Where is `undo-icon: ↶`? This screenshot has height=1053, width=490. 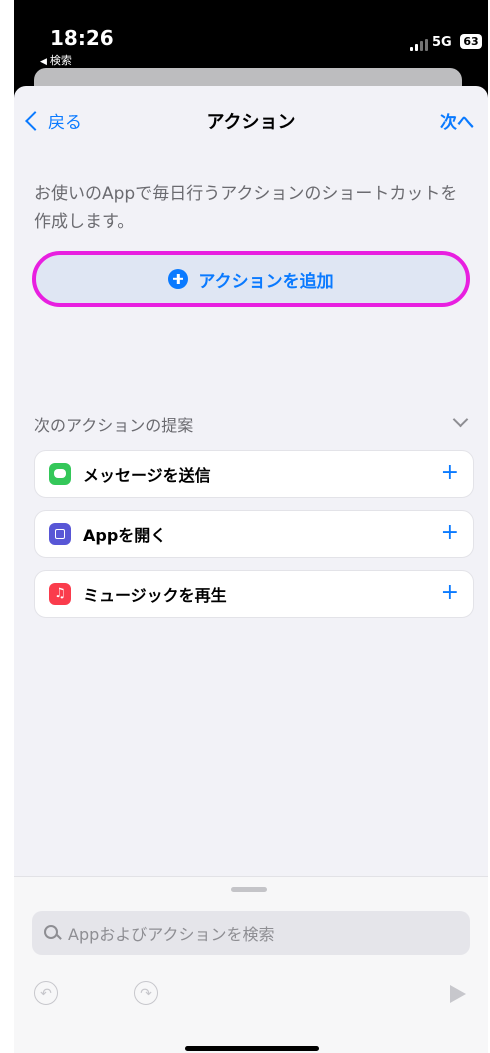 undo-icon: ↶ is located at coordinates (46, 993).